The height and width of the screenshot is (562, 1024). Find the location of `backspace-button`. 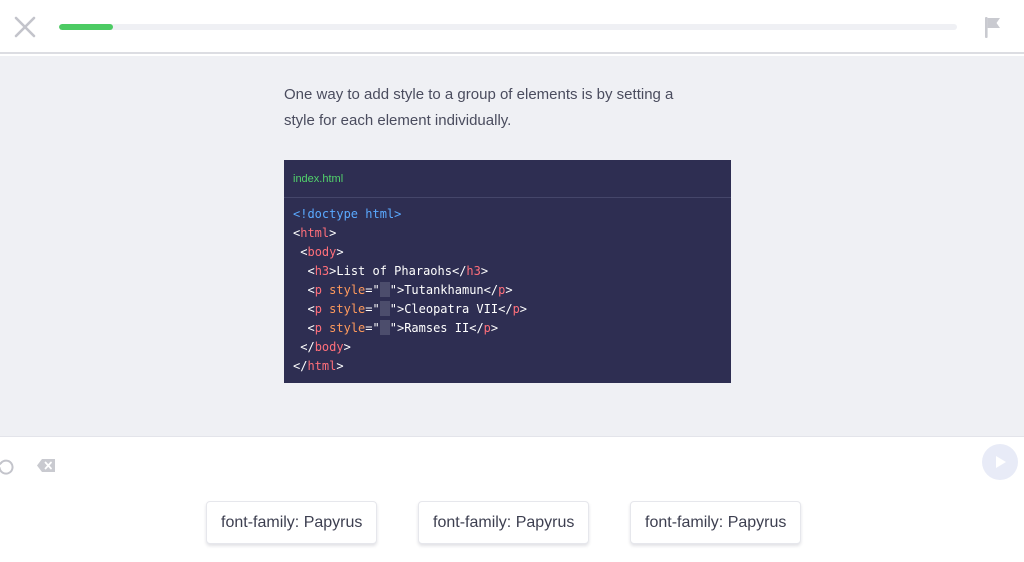

backspace-button is located at coordinates (46, 465).